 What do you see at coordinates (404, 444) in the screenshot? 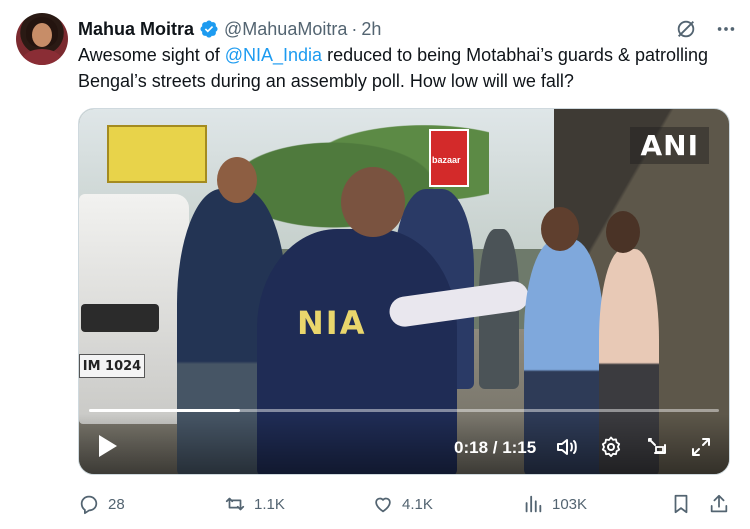
I see `video-controls` at bounding box center [404, 444].